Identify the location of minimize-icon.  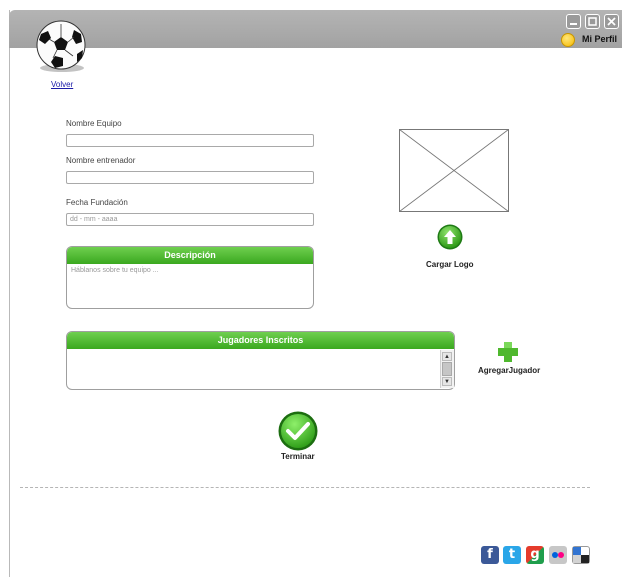
(573, 24).